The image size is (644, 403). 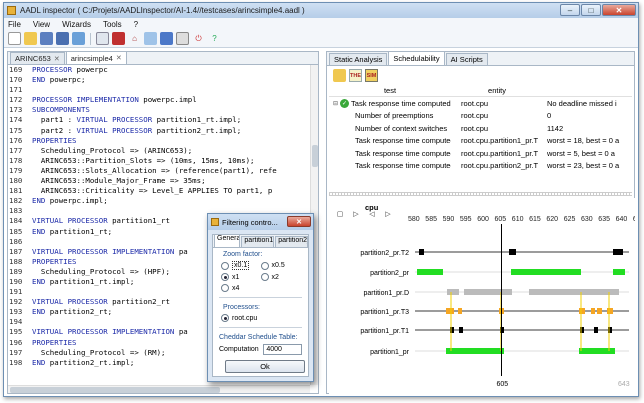 What do you see at coordinates (241, 318) in the screenshot?
I see `processor-radio: root.cpu` at bounding box center [241, 318].